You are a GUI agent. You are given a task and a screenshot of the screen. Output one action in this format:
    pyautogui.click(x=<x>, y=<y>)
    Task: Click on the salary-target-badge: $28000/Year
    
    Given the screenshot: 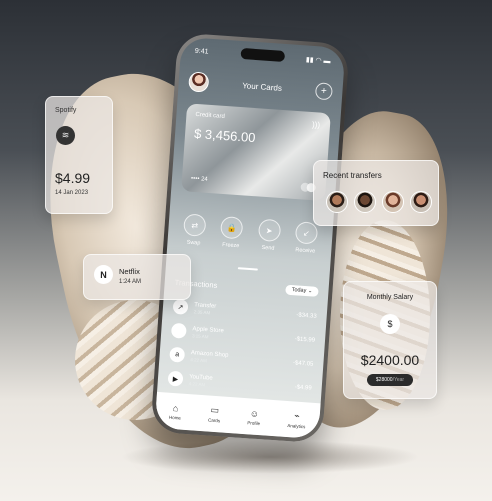 What is the action you would take?
    pyautogui.click(x=390, y=380)
    